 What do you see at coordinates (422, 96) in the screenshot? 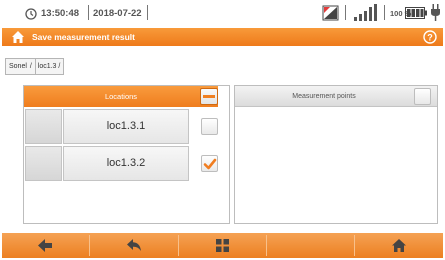
I see `select-all-points-checkbox` at bounding box center [422, 96].